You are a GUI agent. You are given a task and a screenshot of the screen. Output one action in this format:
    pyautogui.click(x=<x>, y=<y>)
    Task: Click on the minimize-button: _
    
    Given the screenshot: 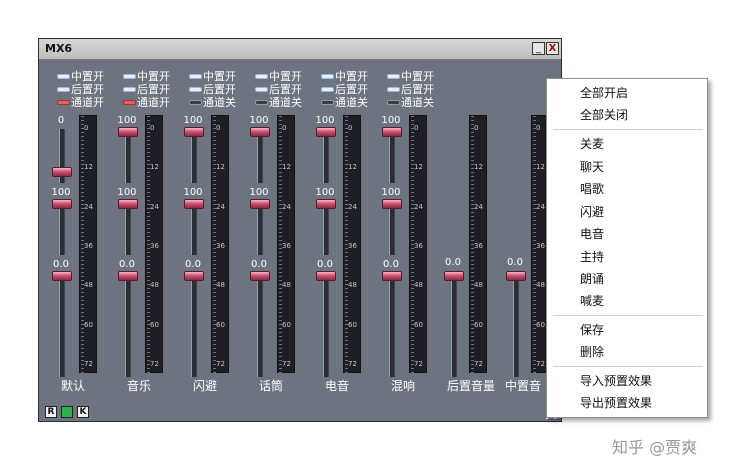 What is the action you would take?
    pyautogui.click(x=538, y=48)
    